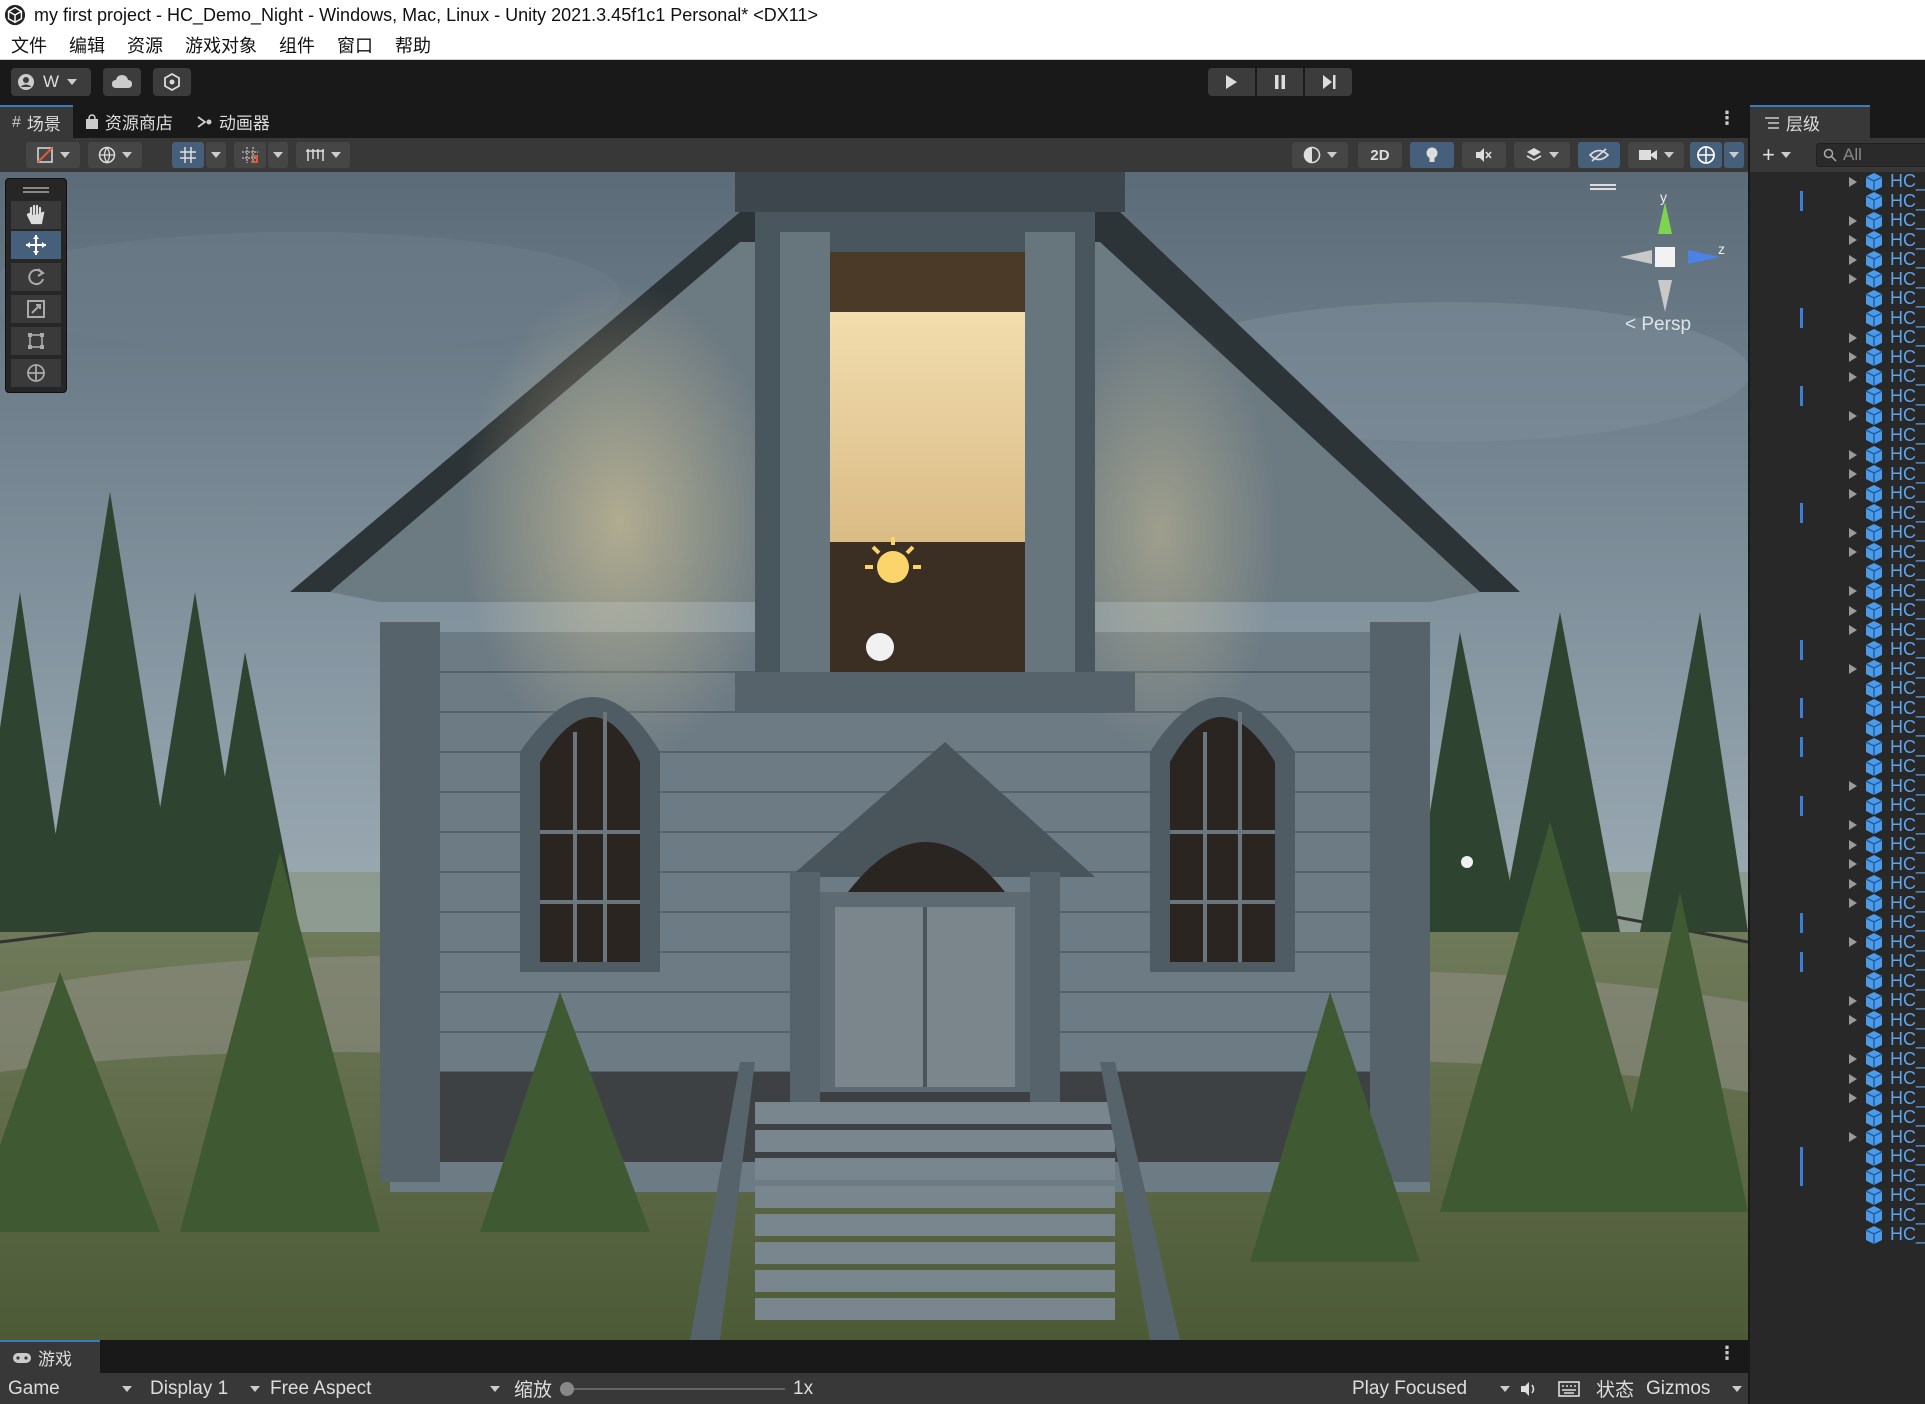 The image size is (1925, 1404). Describe the element at coordinates (1694, 1388) in the screenshot. I see `gizmos-select: Gizmos` at that location.